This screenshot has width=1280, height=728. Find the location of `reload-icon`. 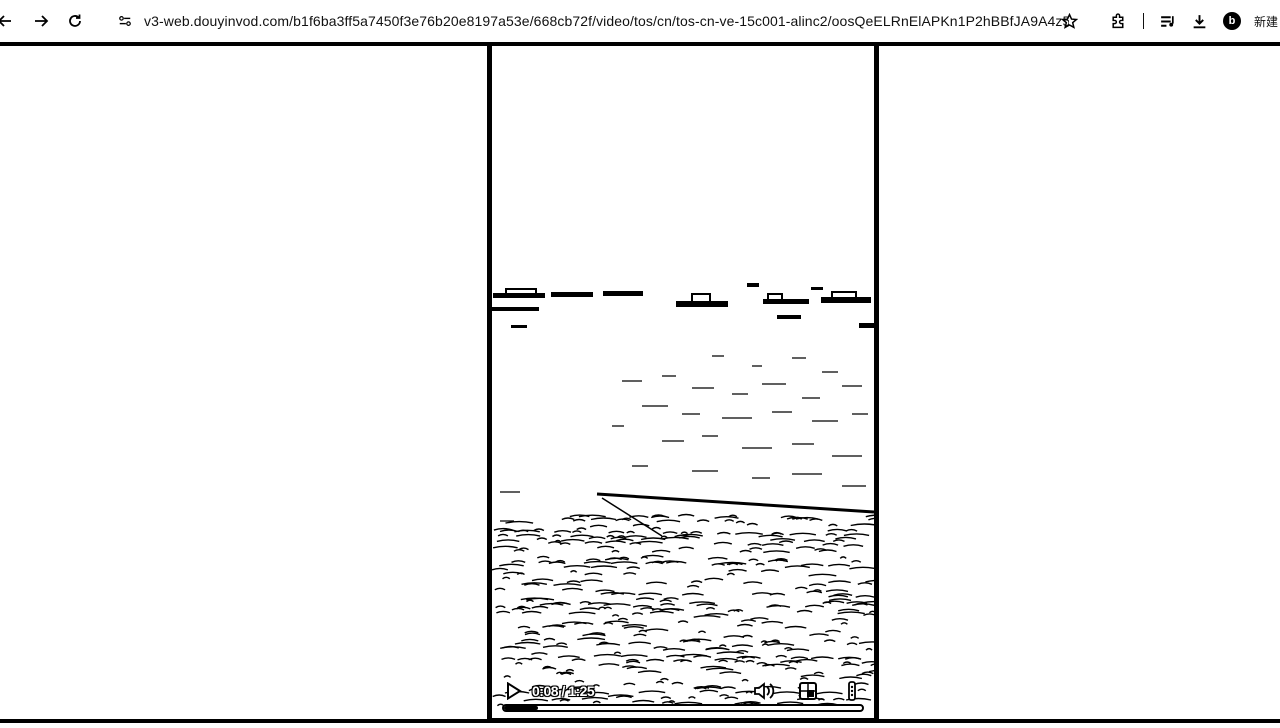

reload-icon is located at coordinates (75, 20).